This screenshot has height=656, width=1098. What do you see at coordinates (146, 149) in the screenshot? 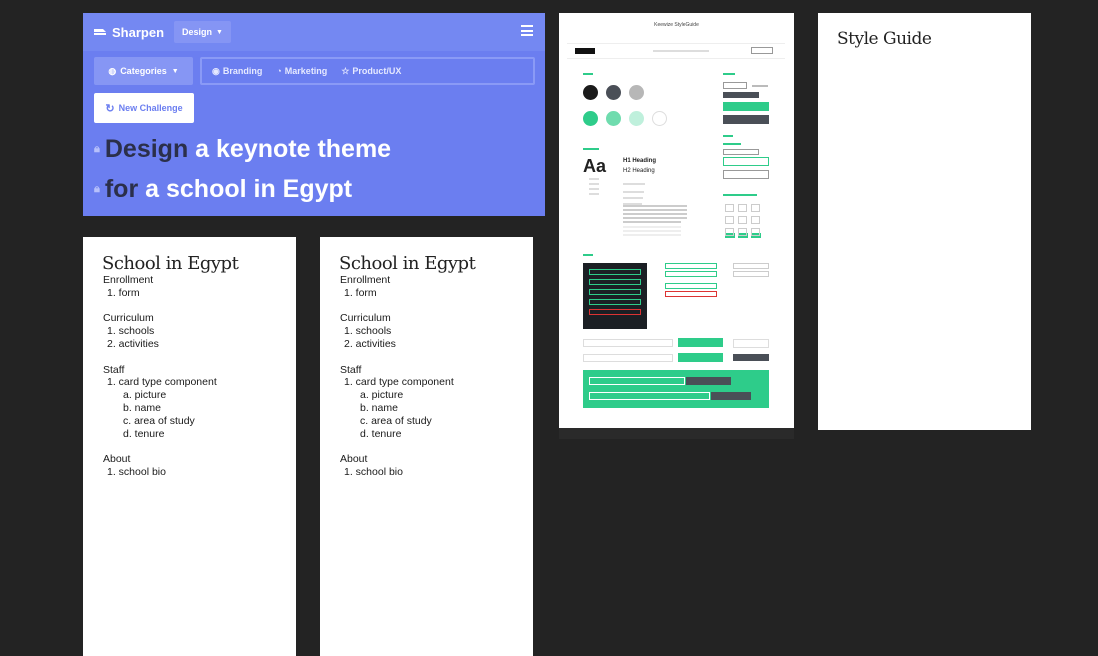
I see `challenge-keyword-1: Design` at bounding box center [146, 149].